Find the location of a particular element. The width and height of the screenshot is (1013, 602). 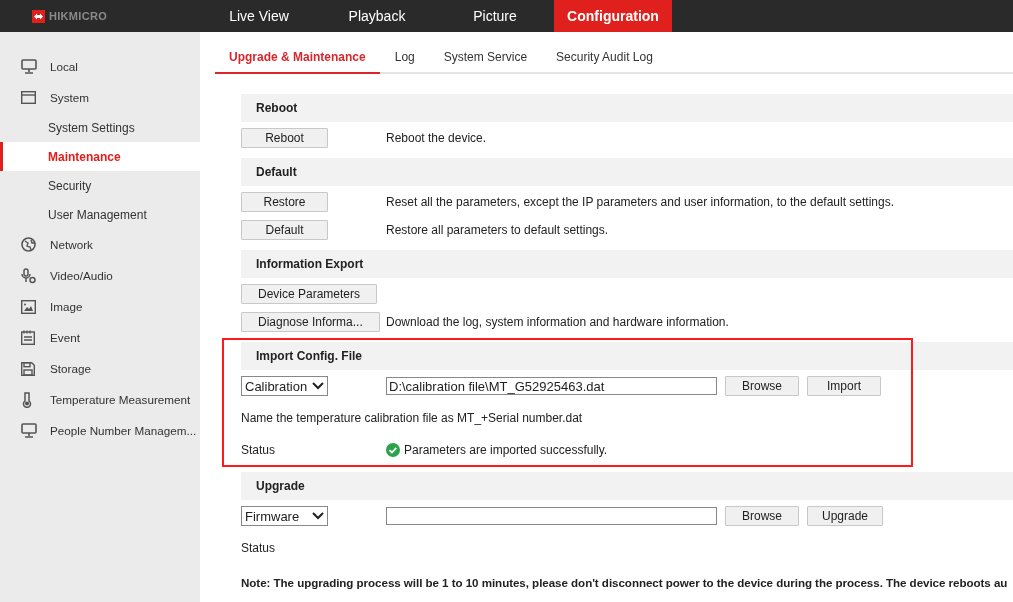

tab: Upgrade & Maintenance is located at coordinates (297, 62).